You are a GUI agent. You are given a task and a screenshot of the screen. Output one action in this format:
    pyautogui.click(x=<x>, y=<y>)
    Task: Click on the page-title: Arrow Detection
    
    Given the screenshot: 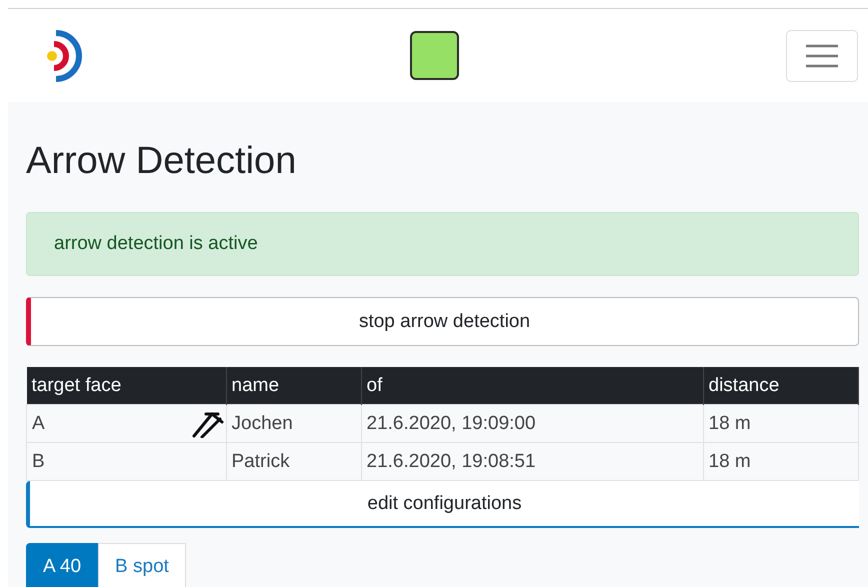 What is the action you would take?
    pyautogui.click(x=162, y=161)
    